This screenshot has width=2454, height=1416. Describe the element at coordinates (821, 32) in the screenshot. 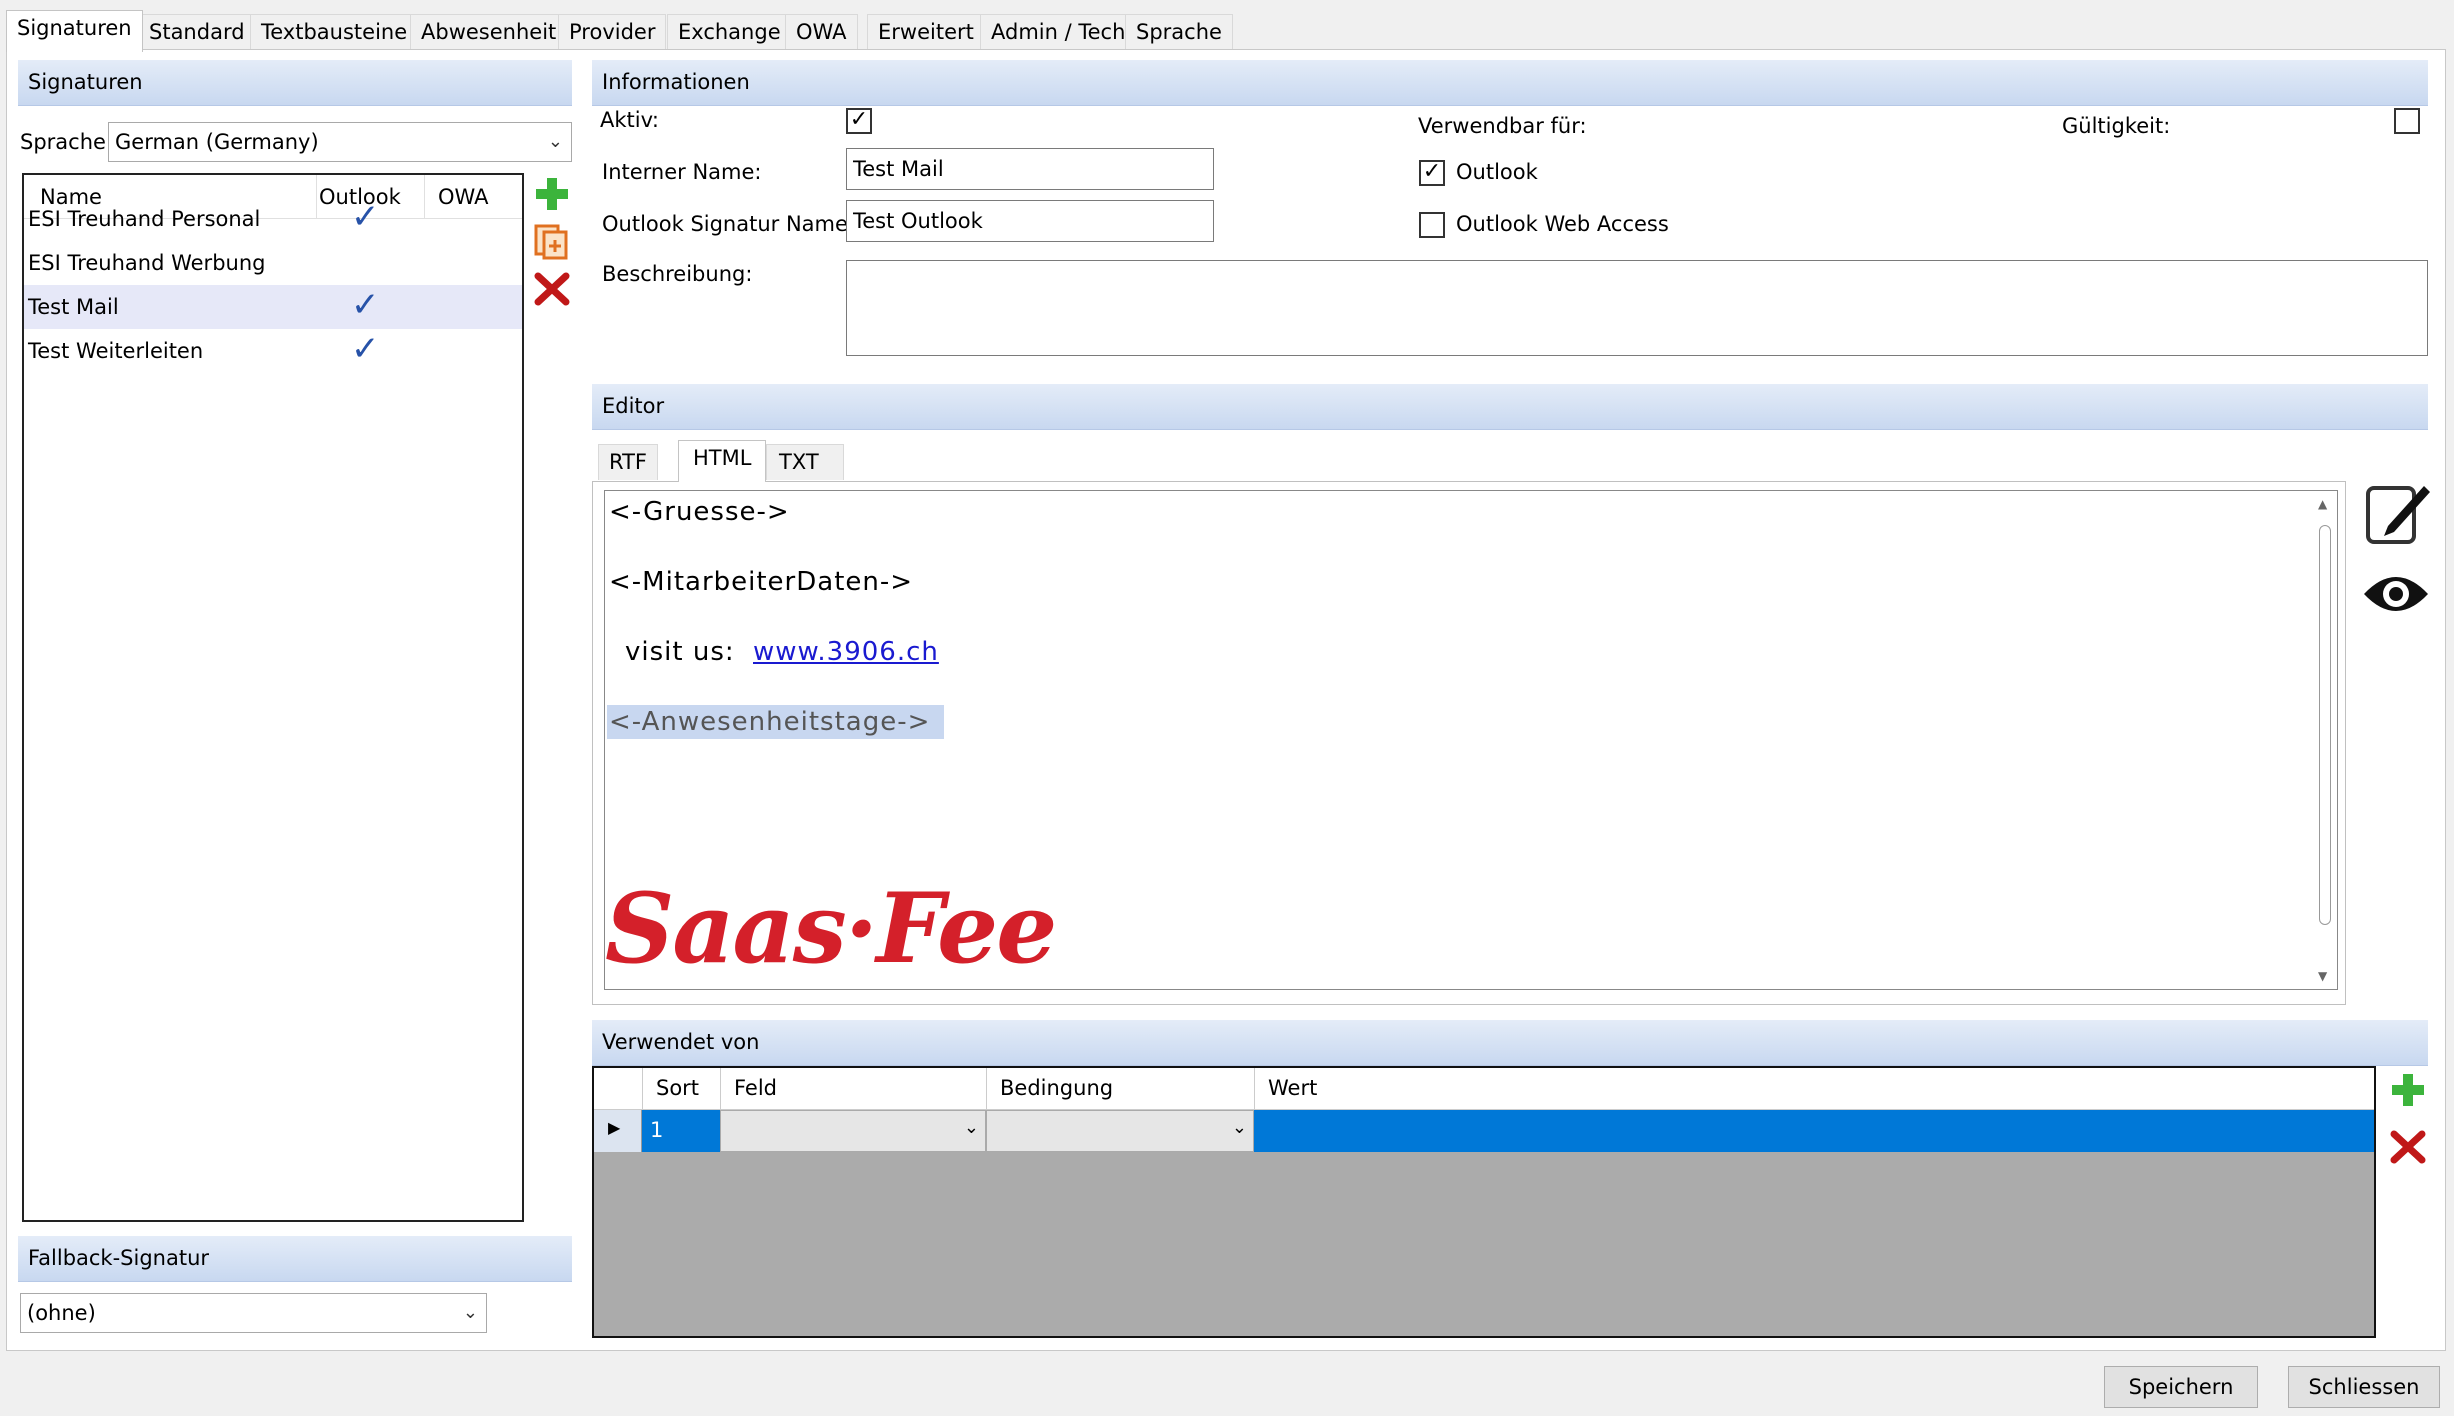

I see `tab-owa: OWA` at that location.